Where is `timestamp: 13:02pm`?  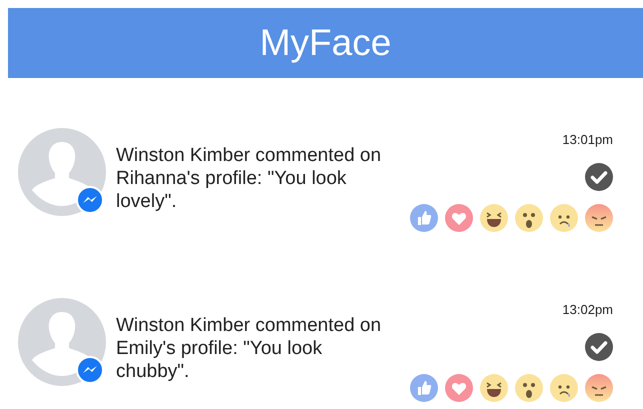 timestamp: 13:02pm is located at coordinates (587, 309).